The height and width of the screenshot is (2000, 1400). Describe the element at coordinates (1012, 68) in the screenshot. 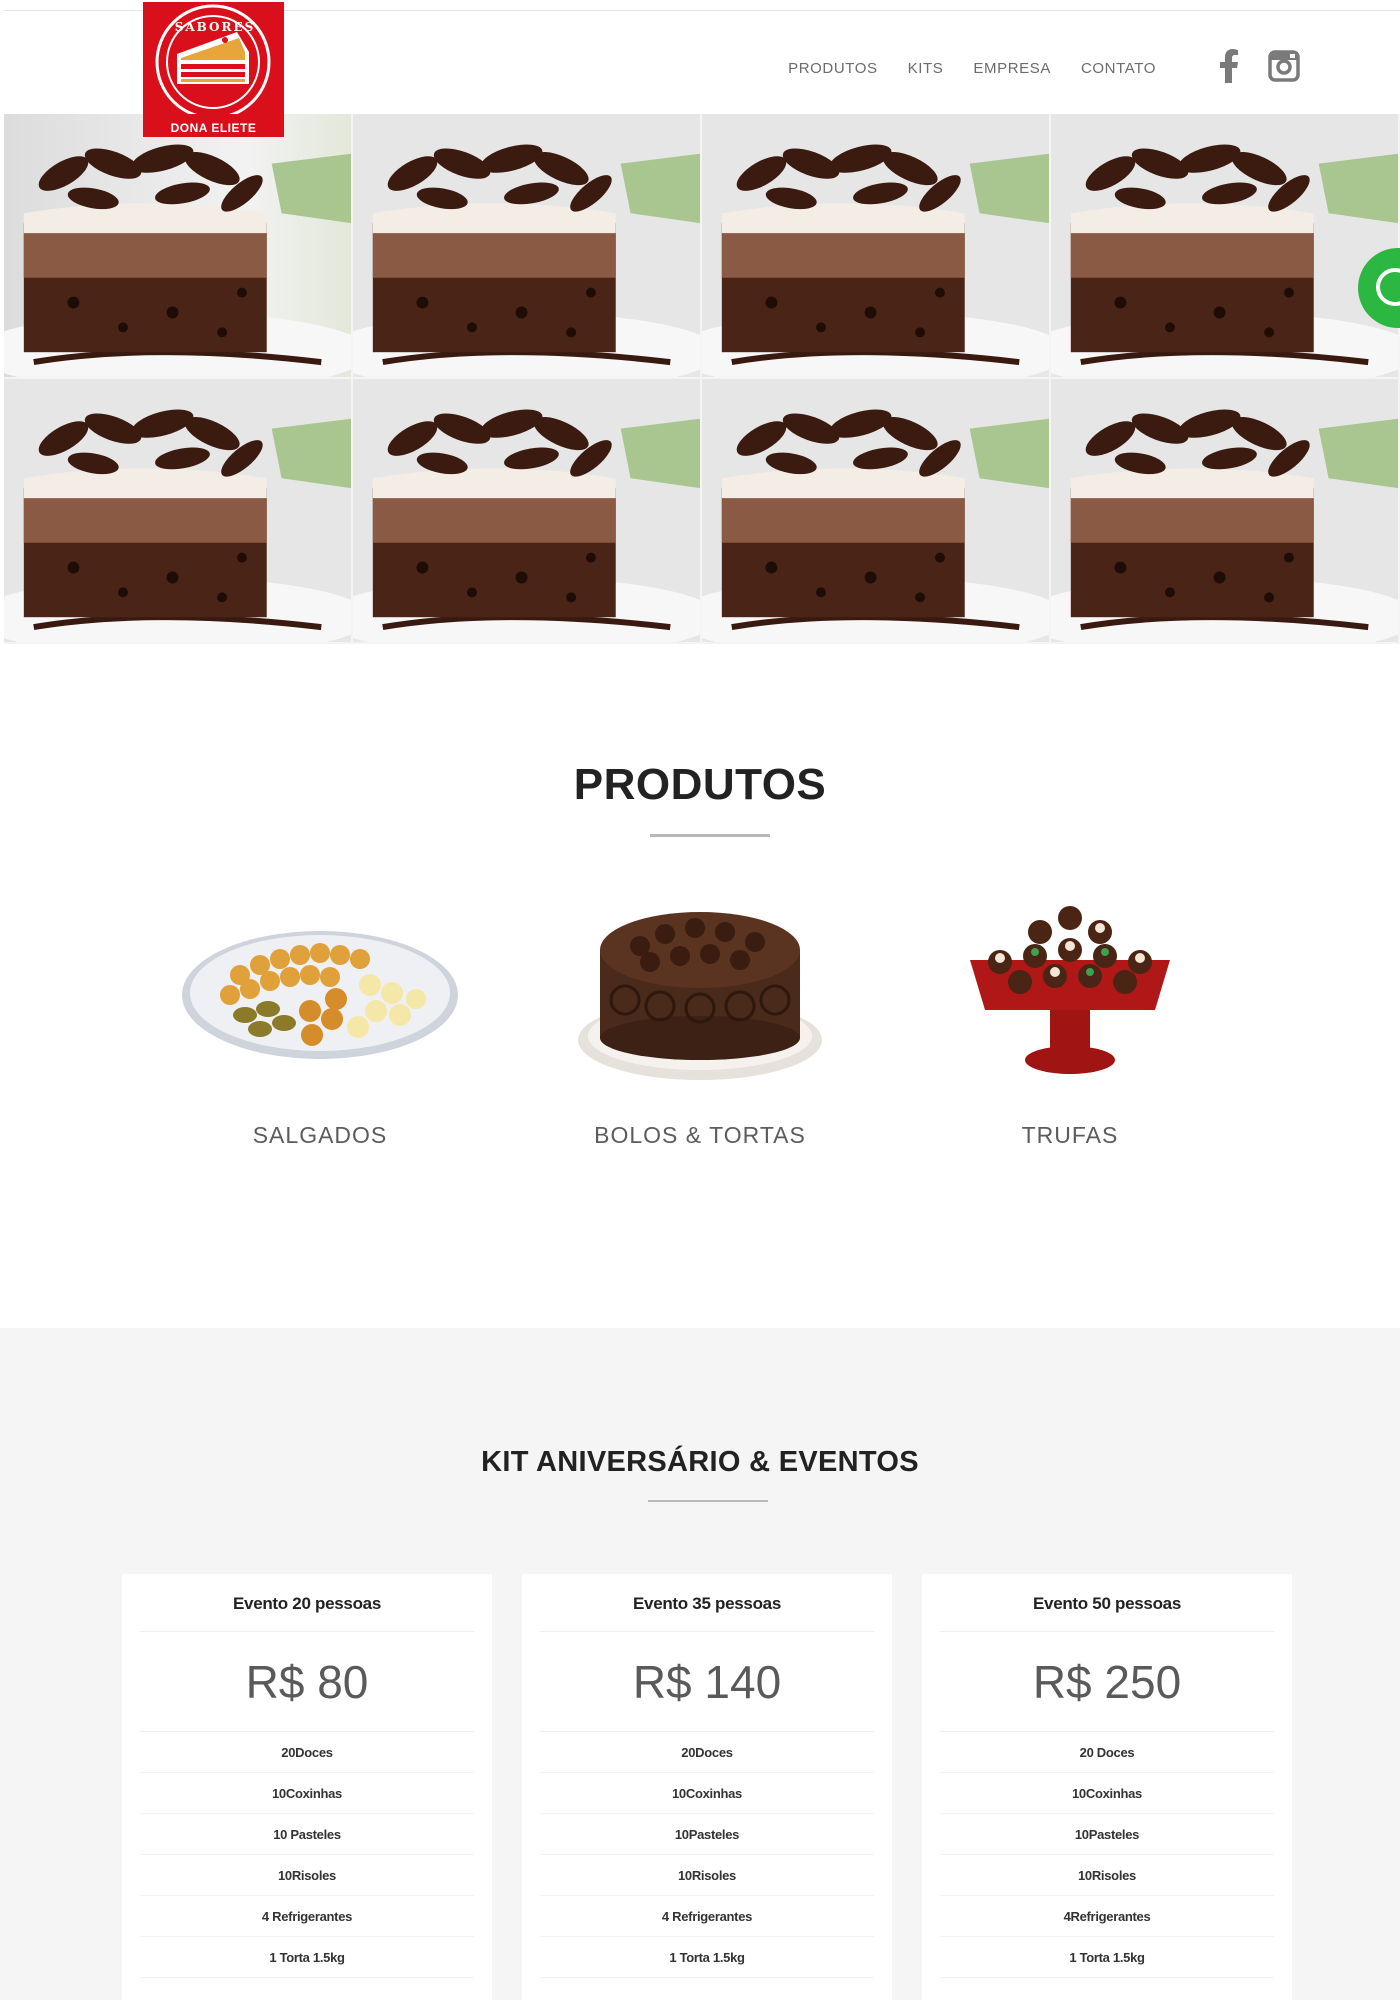

I see `nav-empresa: EMPRESA` at that location.